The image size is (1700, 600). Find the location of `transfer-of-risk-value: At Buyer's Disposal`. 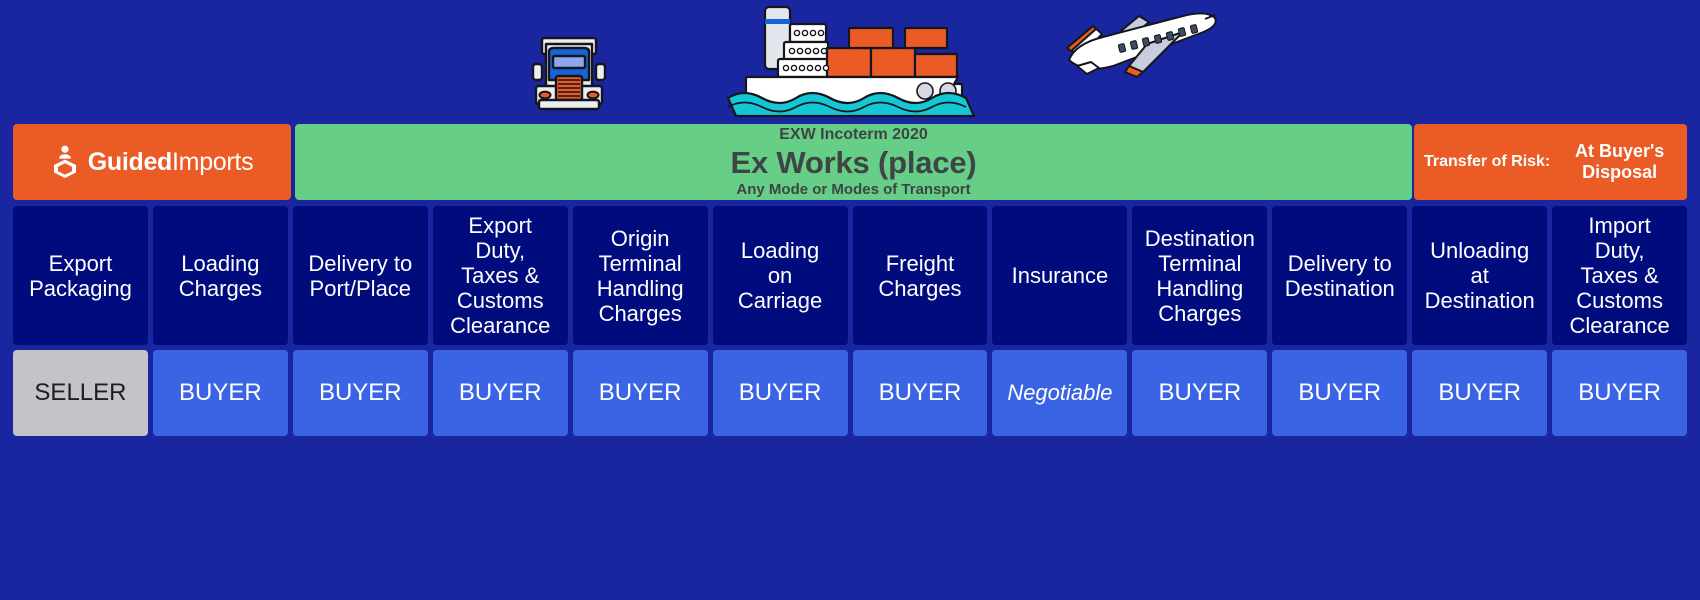

transfer-of-risk-value: At Buyer's Disposal is located at coordinates (1619, 161).